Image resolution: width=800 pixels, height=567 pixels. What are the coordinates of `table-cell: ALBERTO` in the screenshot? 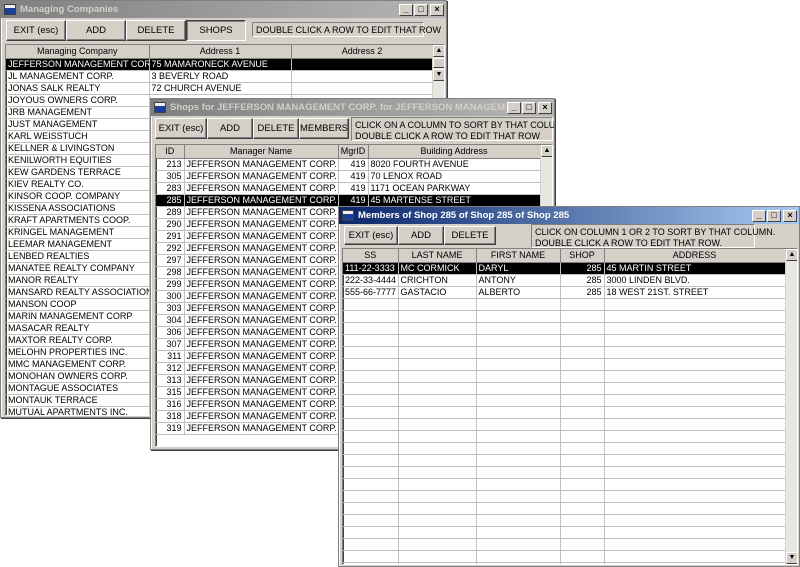 It's located at (518, 292).